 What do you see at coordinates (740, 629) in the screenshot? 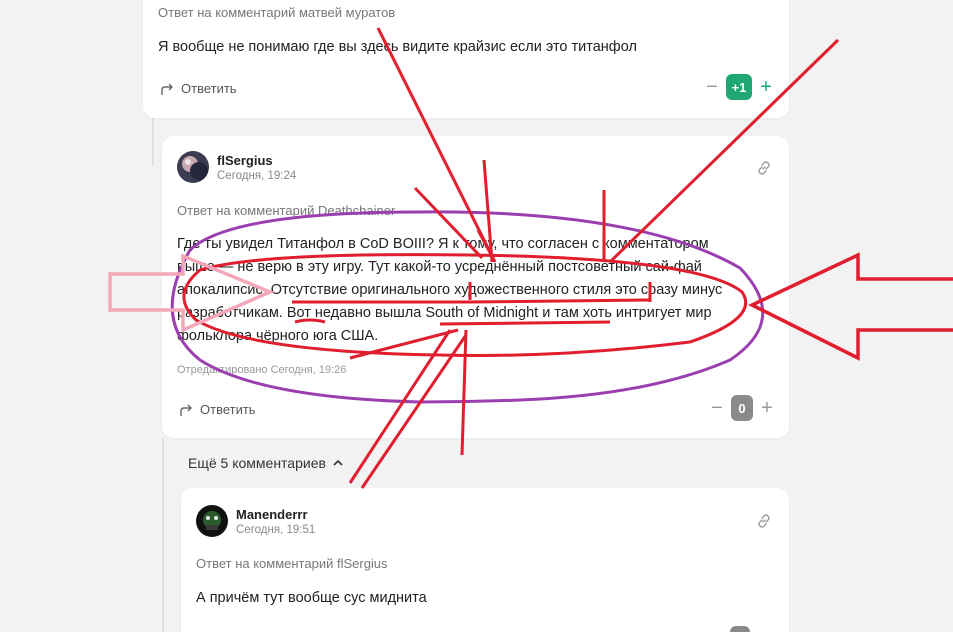
I see `score-badge` at bounding box center [740, 629].